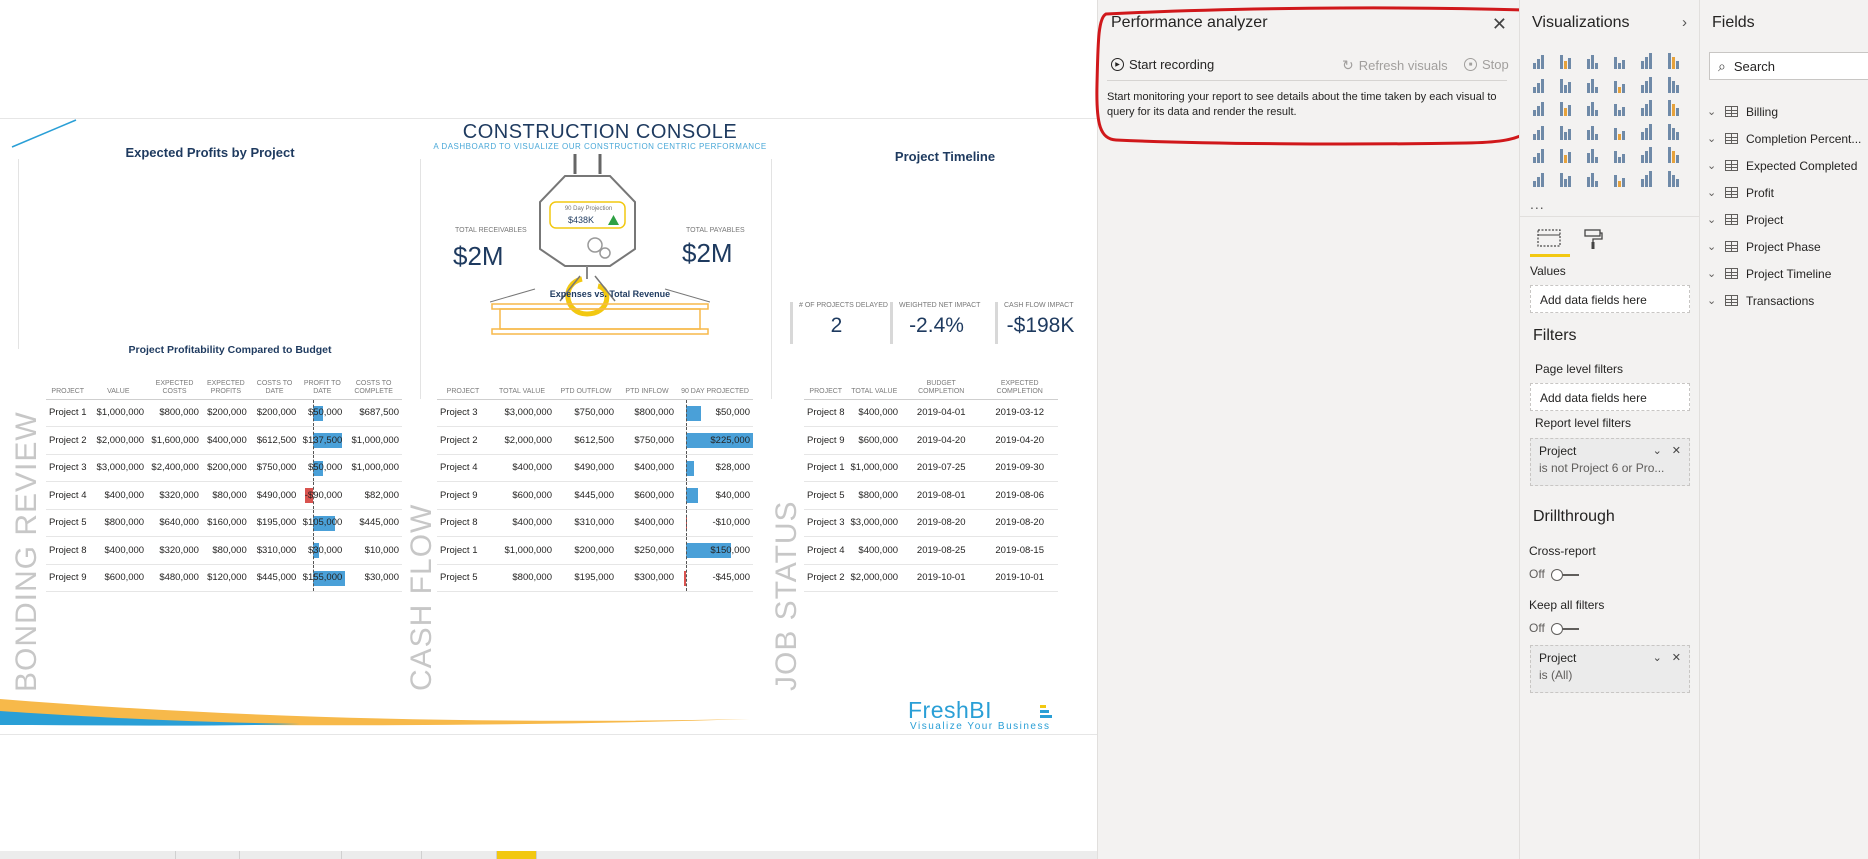 This screenshot has width=1868, height=859. Describe the element at coordinates (941, 385) in the screenshot. I see `column-header: BUDGET COMPLETION` at that location.